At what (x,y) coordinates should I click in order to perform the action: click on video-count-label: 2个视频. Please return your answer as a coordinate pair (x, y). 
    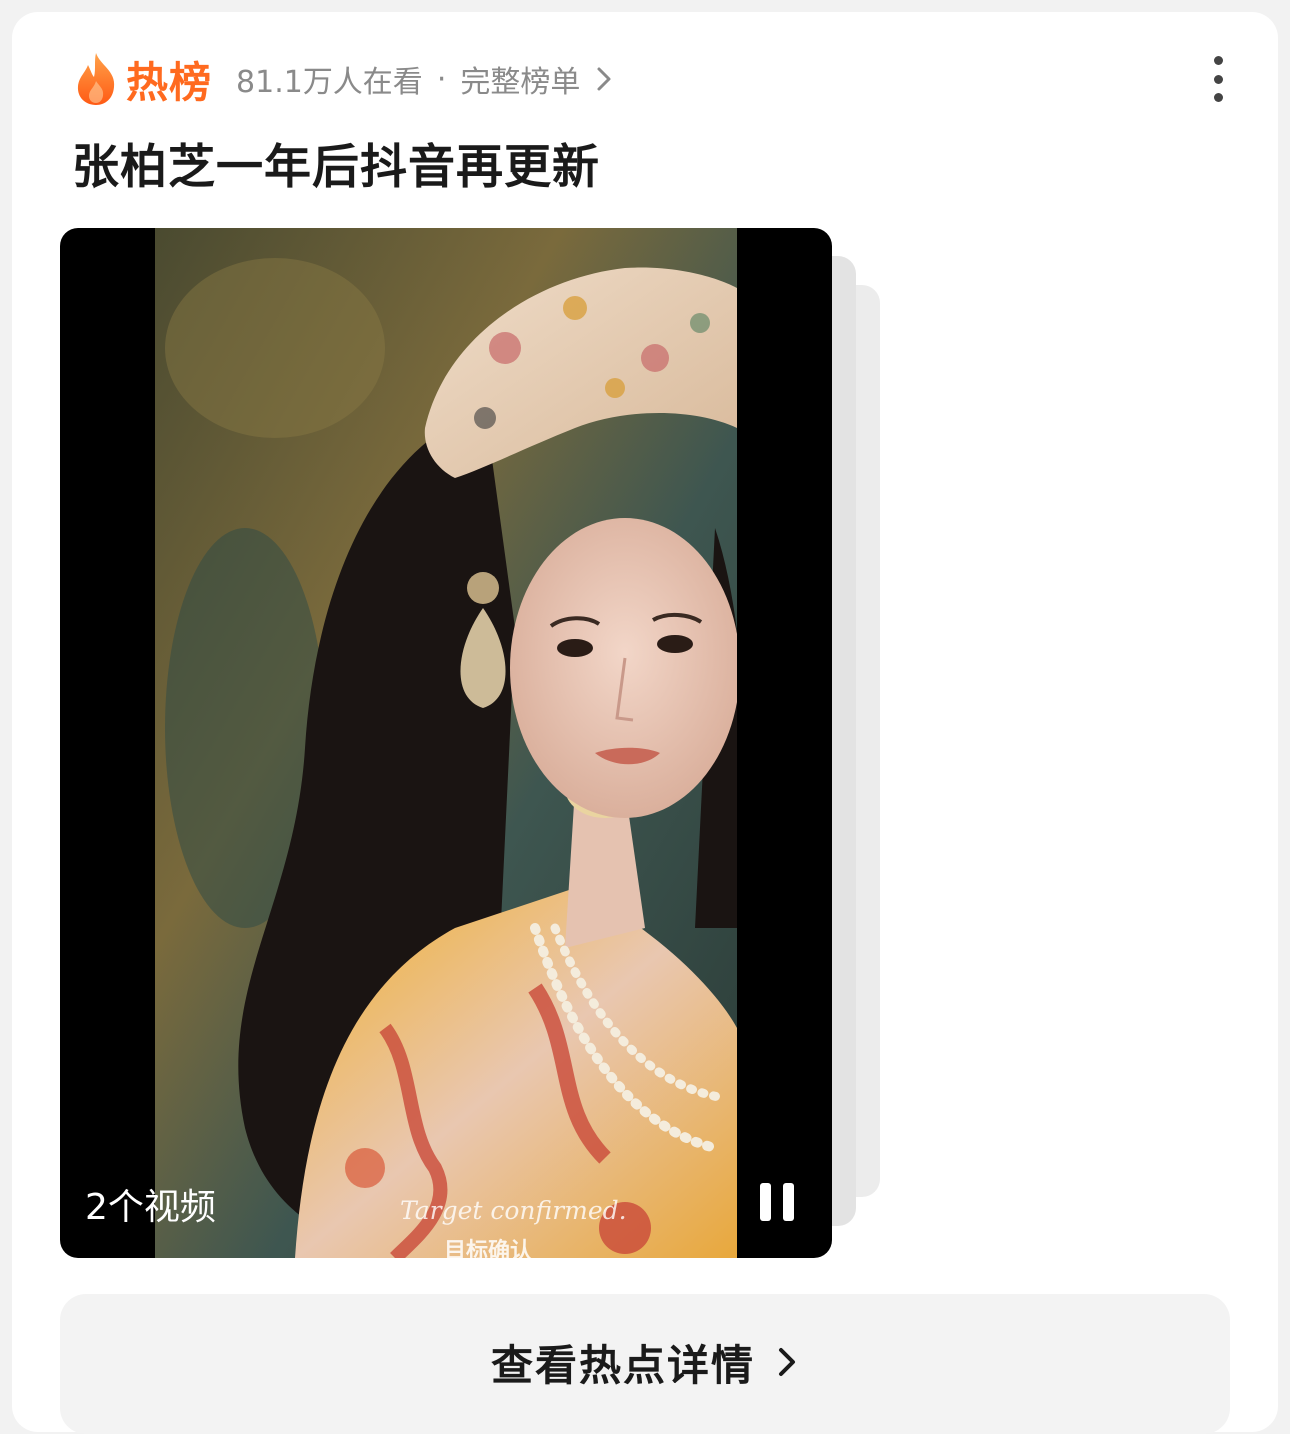
    Looking at the image, I should click on (150, 1207).